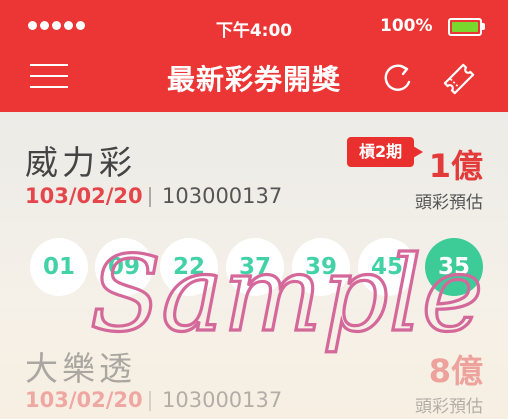  I want to click on rollover-badge: 槓2期, so click(385, 152).